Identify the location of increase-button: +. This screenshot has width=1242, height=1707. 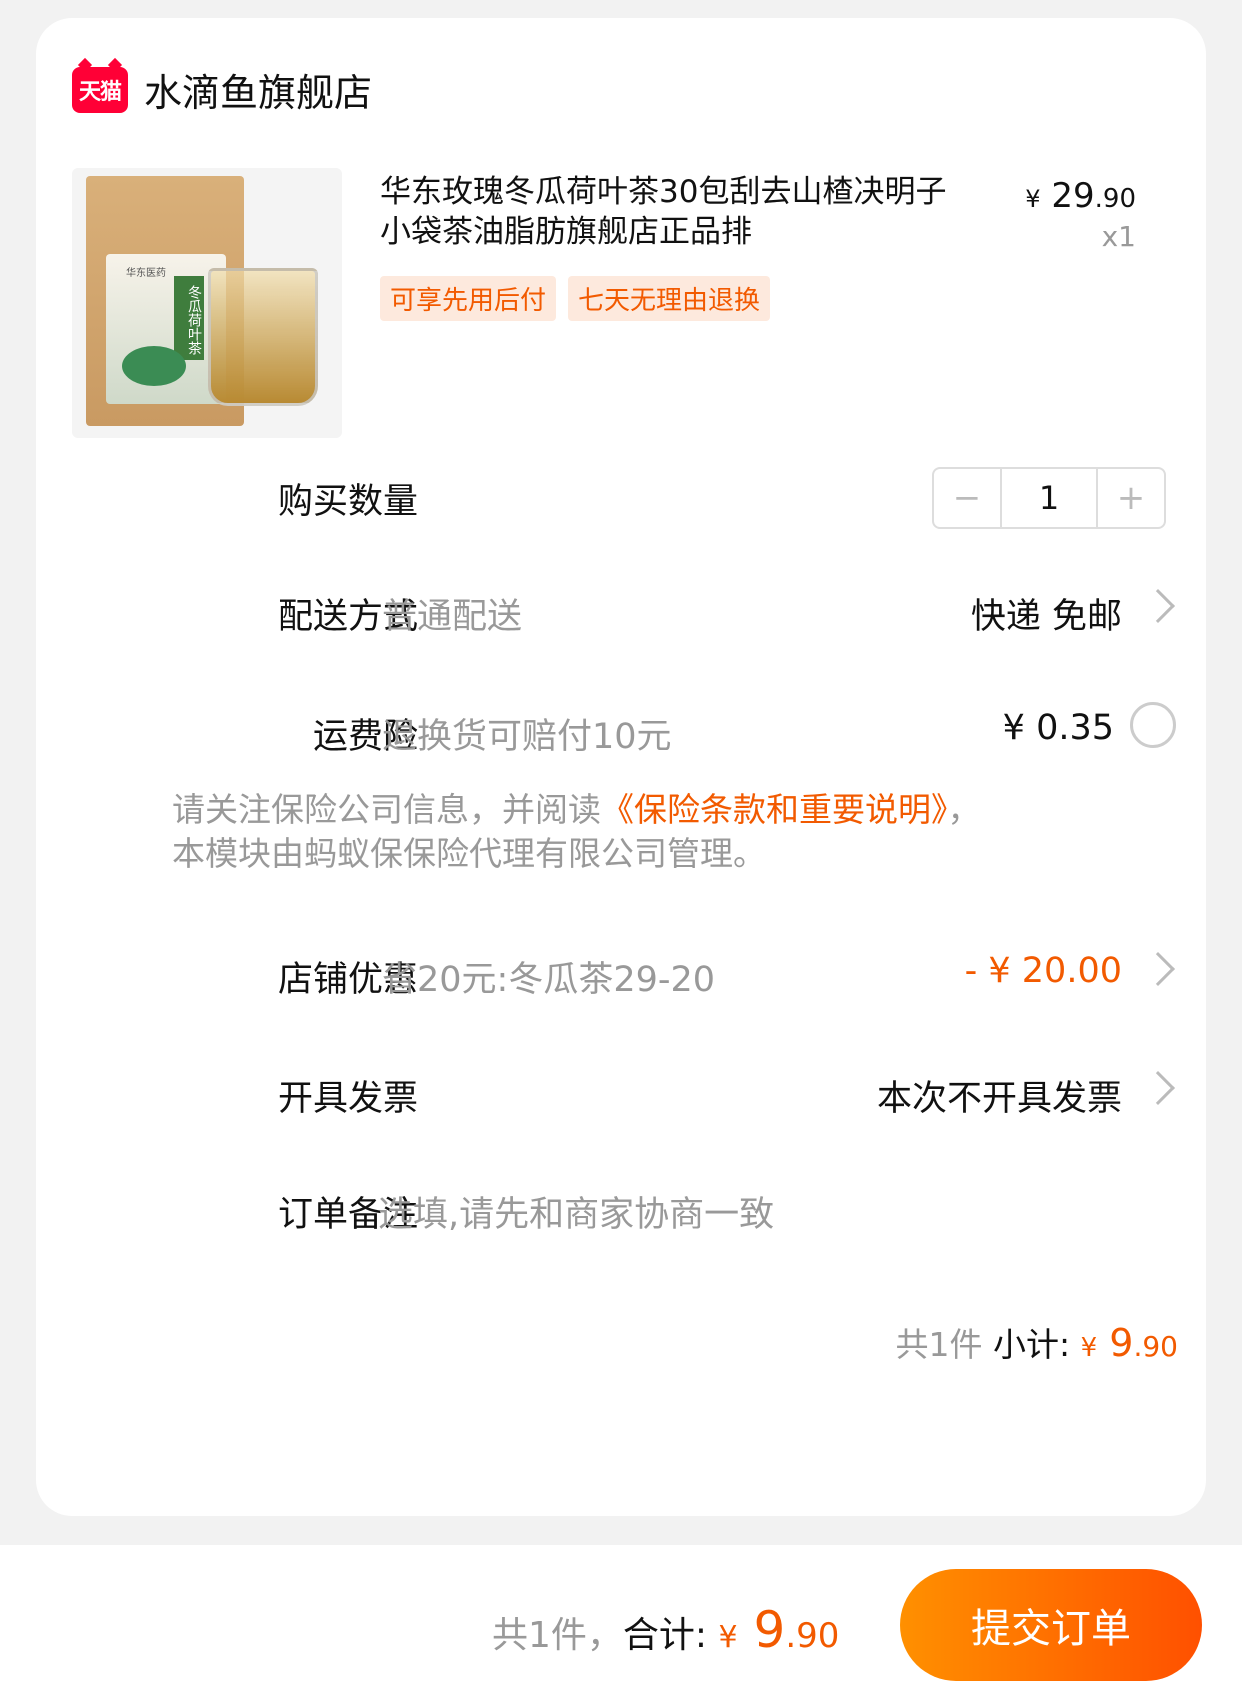
(1131, 498).